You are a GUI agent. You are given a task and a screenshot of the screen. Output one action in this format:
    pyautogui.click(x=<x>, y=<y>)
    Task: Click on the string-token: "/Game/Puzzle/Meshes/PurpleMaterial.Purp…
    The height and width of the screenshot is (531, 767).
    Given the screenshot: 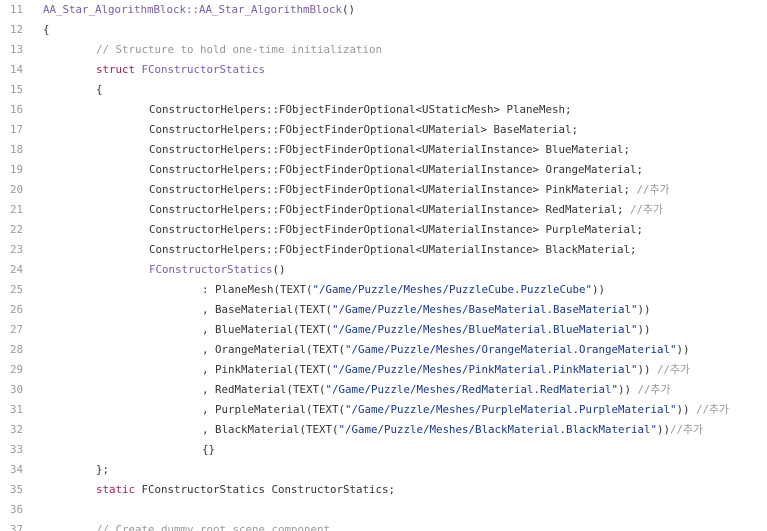 What is the action you would take?
    pyautogui.click(x=511, y=409)
    